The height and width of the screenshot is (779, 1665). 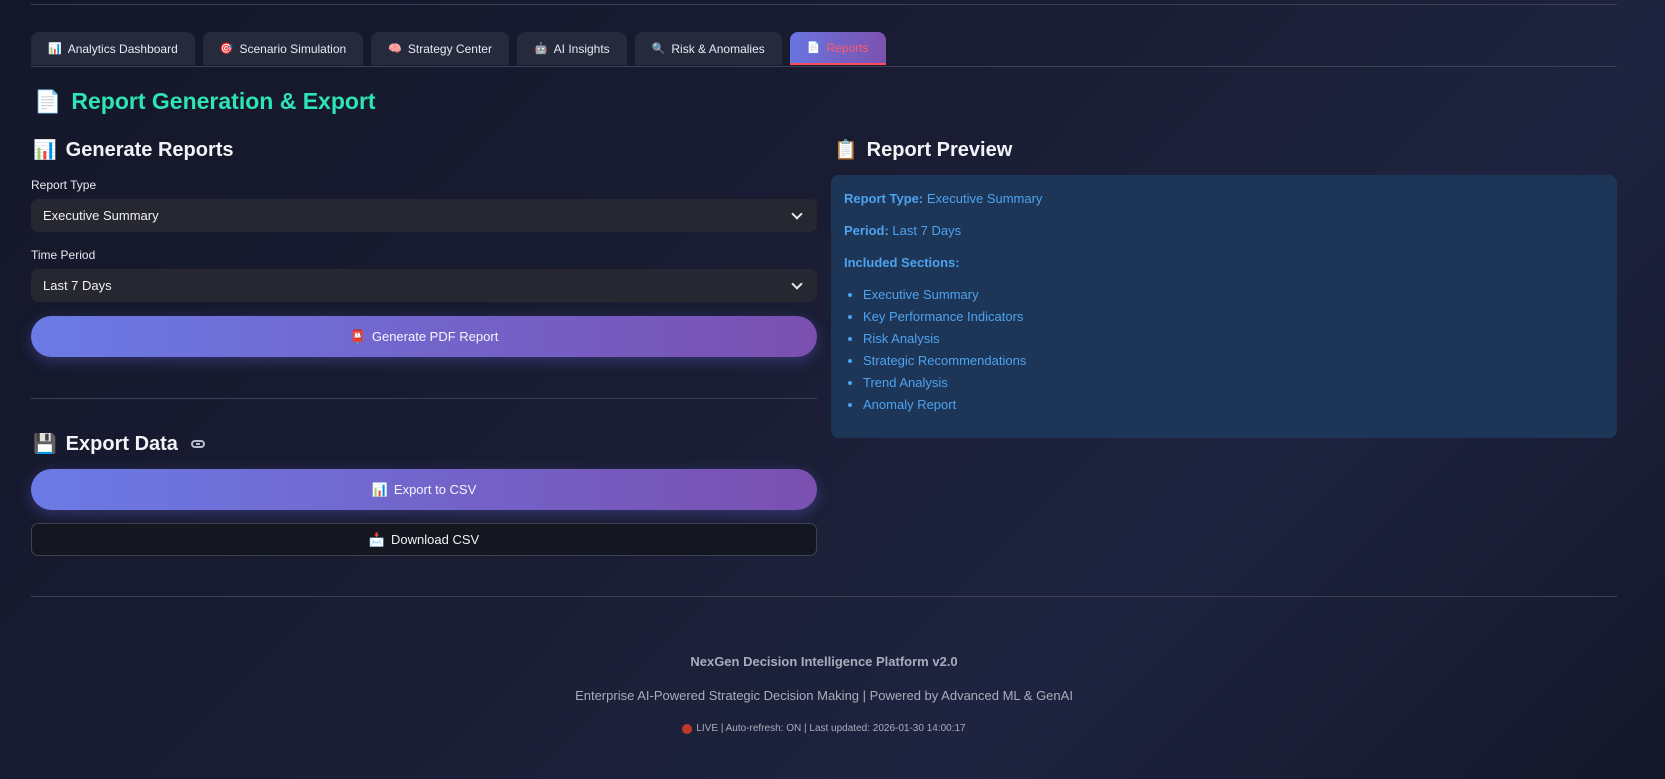 What do you see at coordinates (449, 48) in the screenshot?
I see `tab-label: Strategy Center` at bounding box center [449, 48].